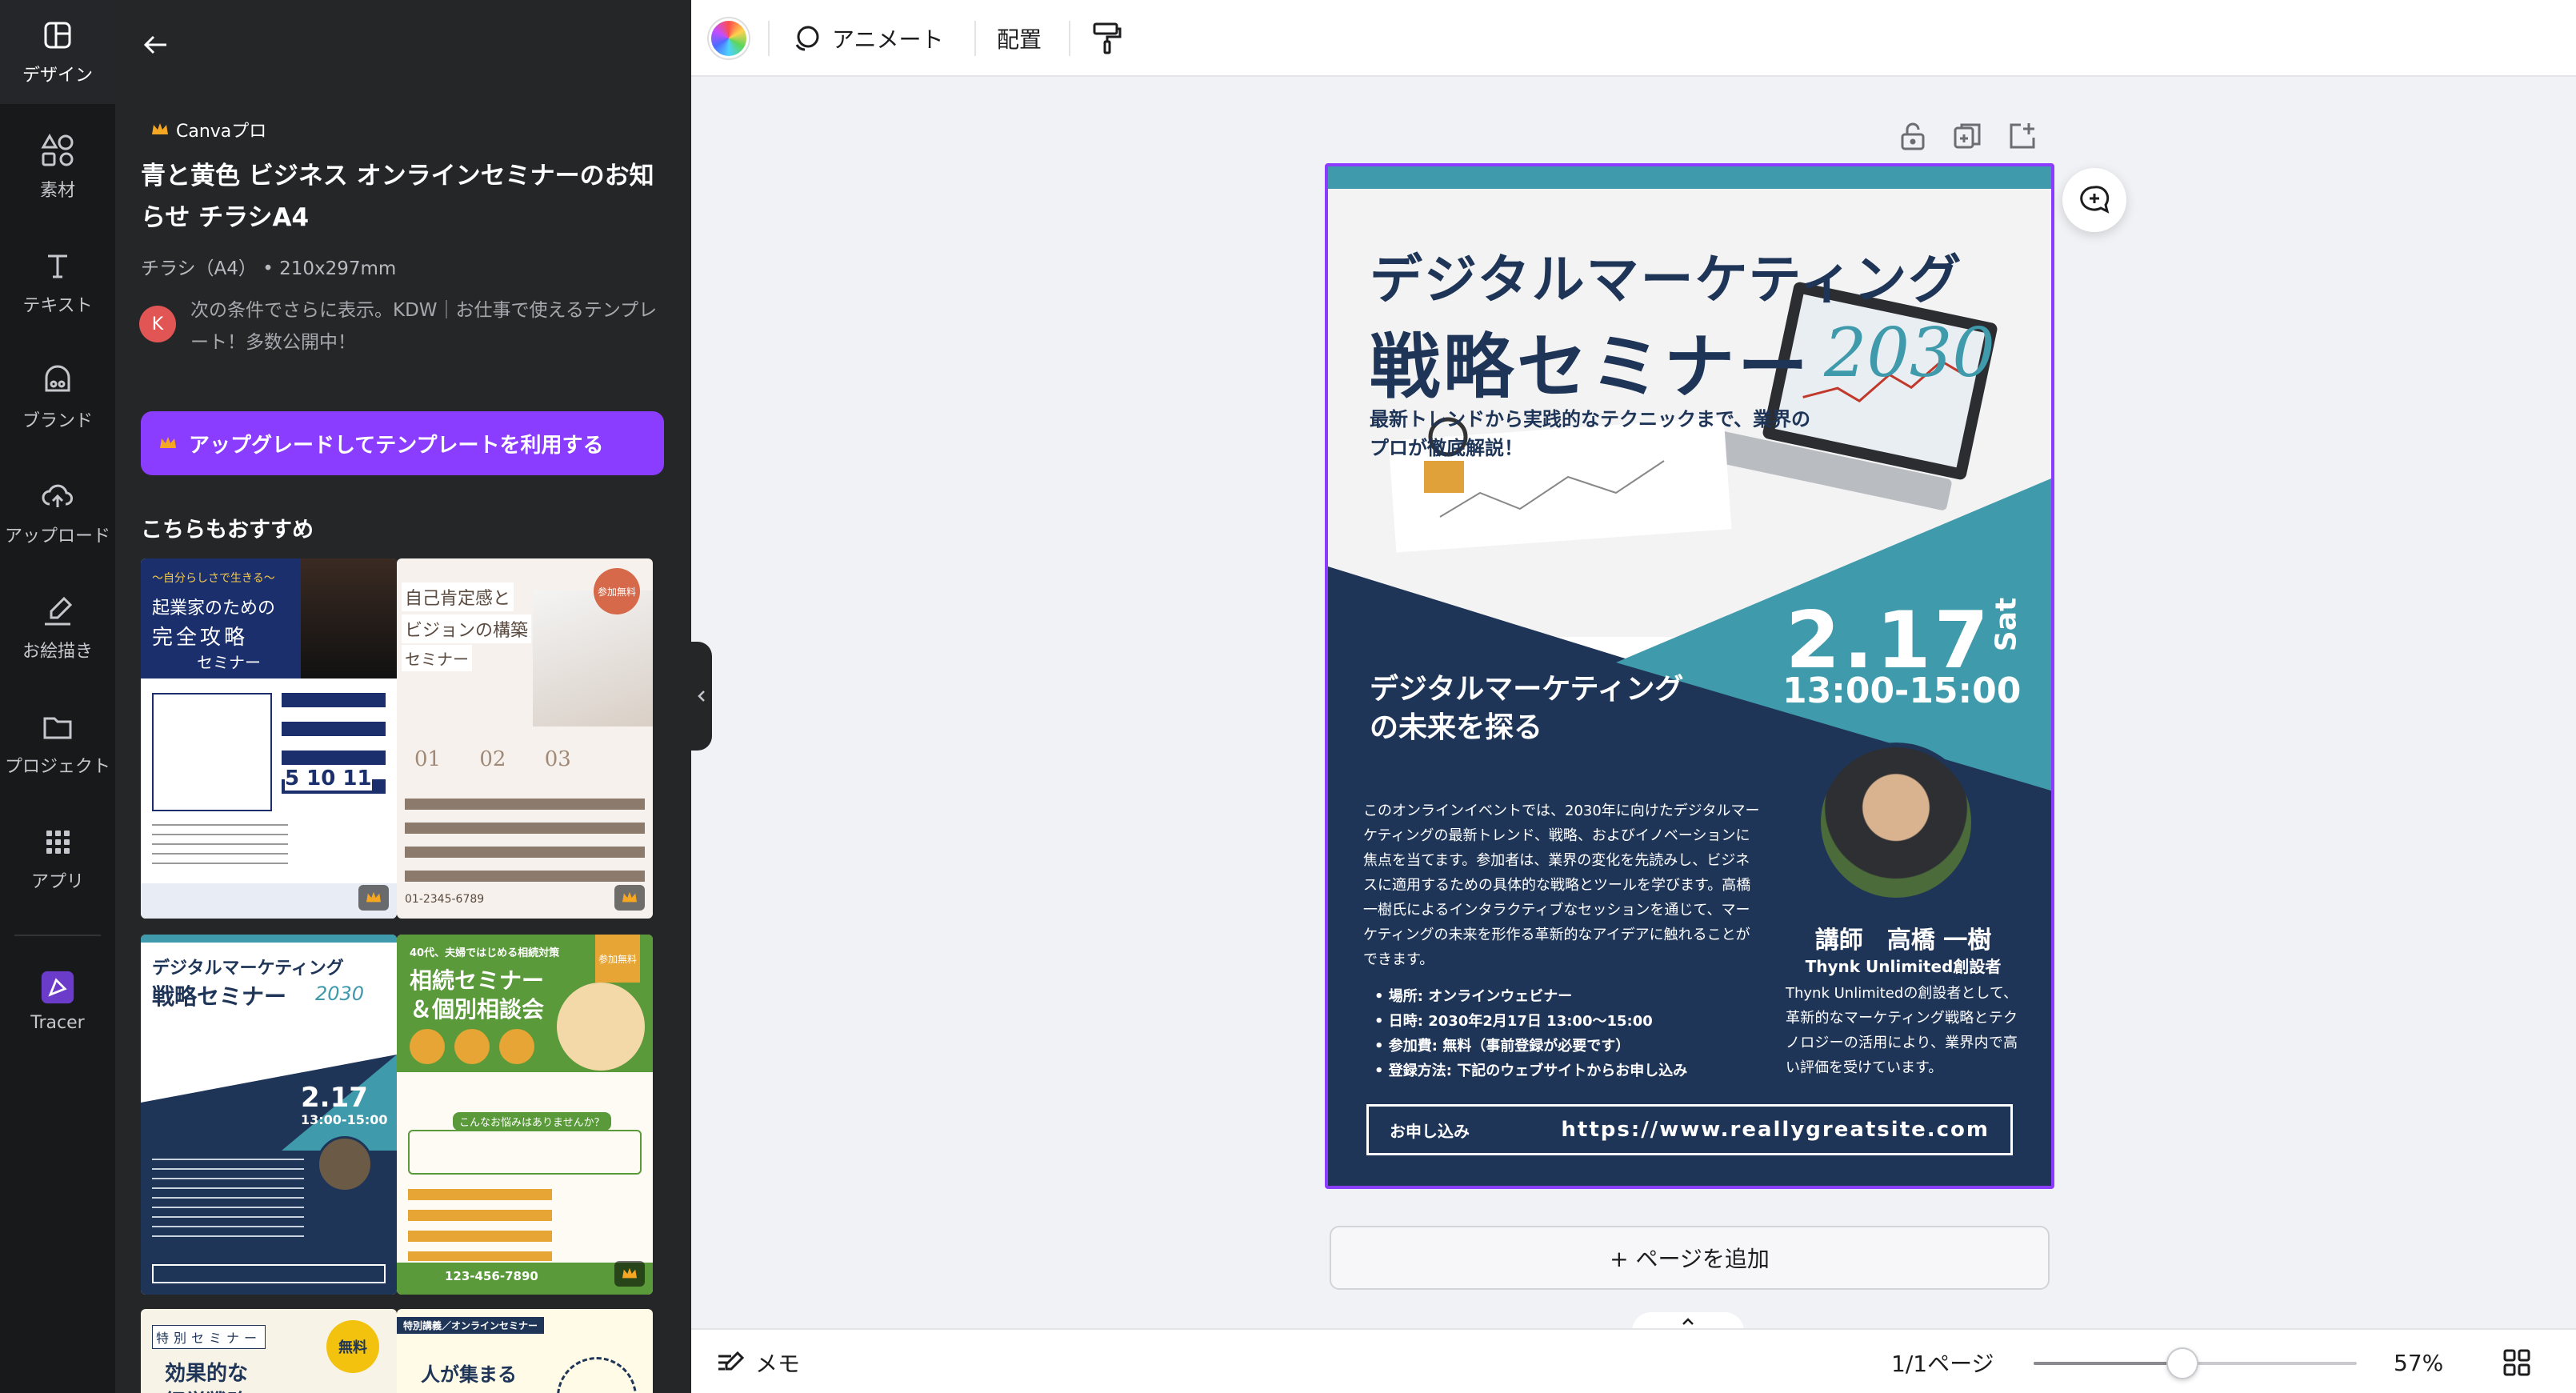 The height and width of the screenshot is (1393, 2576). I want to click on lock-icon, so click(1913, 136).